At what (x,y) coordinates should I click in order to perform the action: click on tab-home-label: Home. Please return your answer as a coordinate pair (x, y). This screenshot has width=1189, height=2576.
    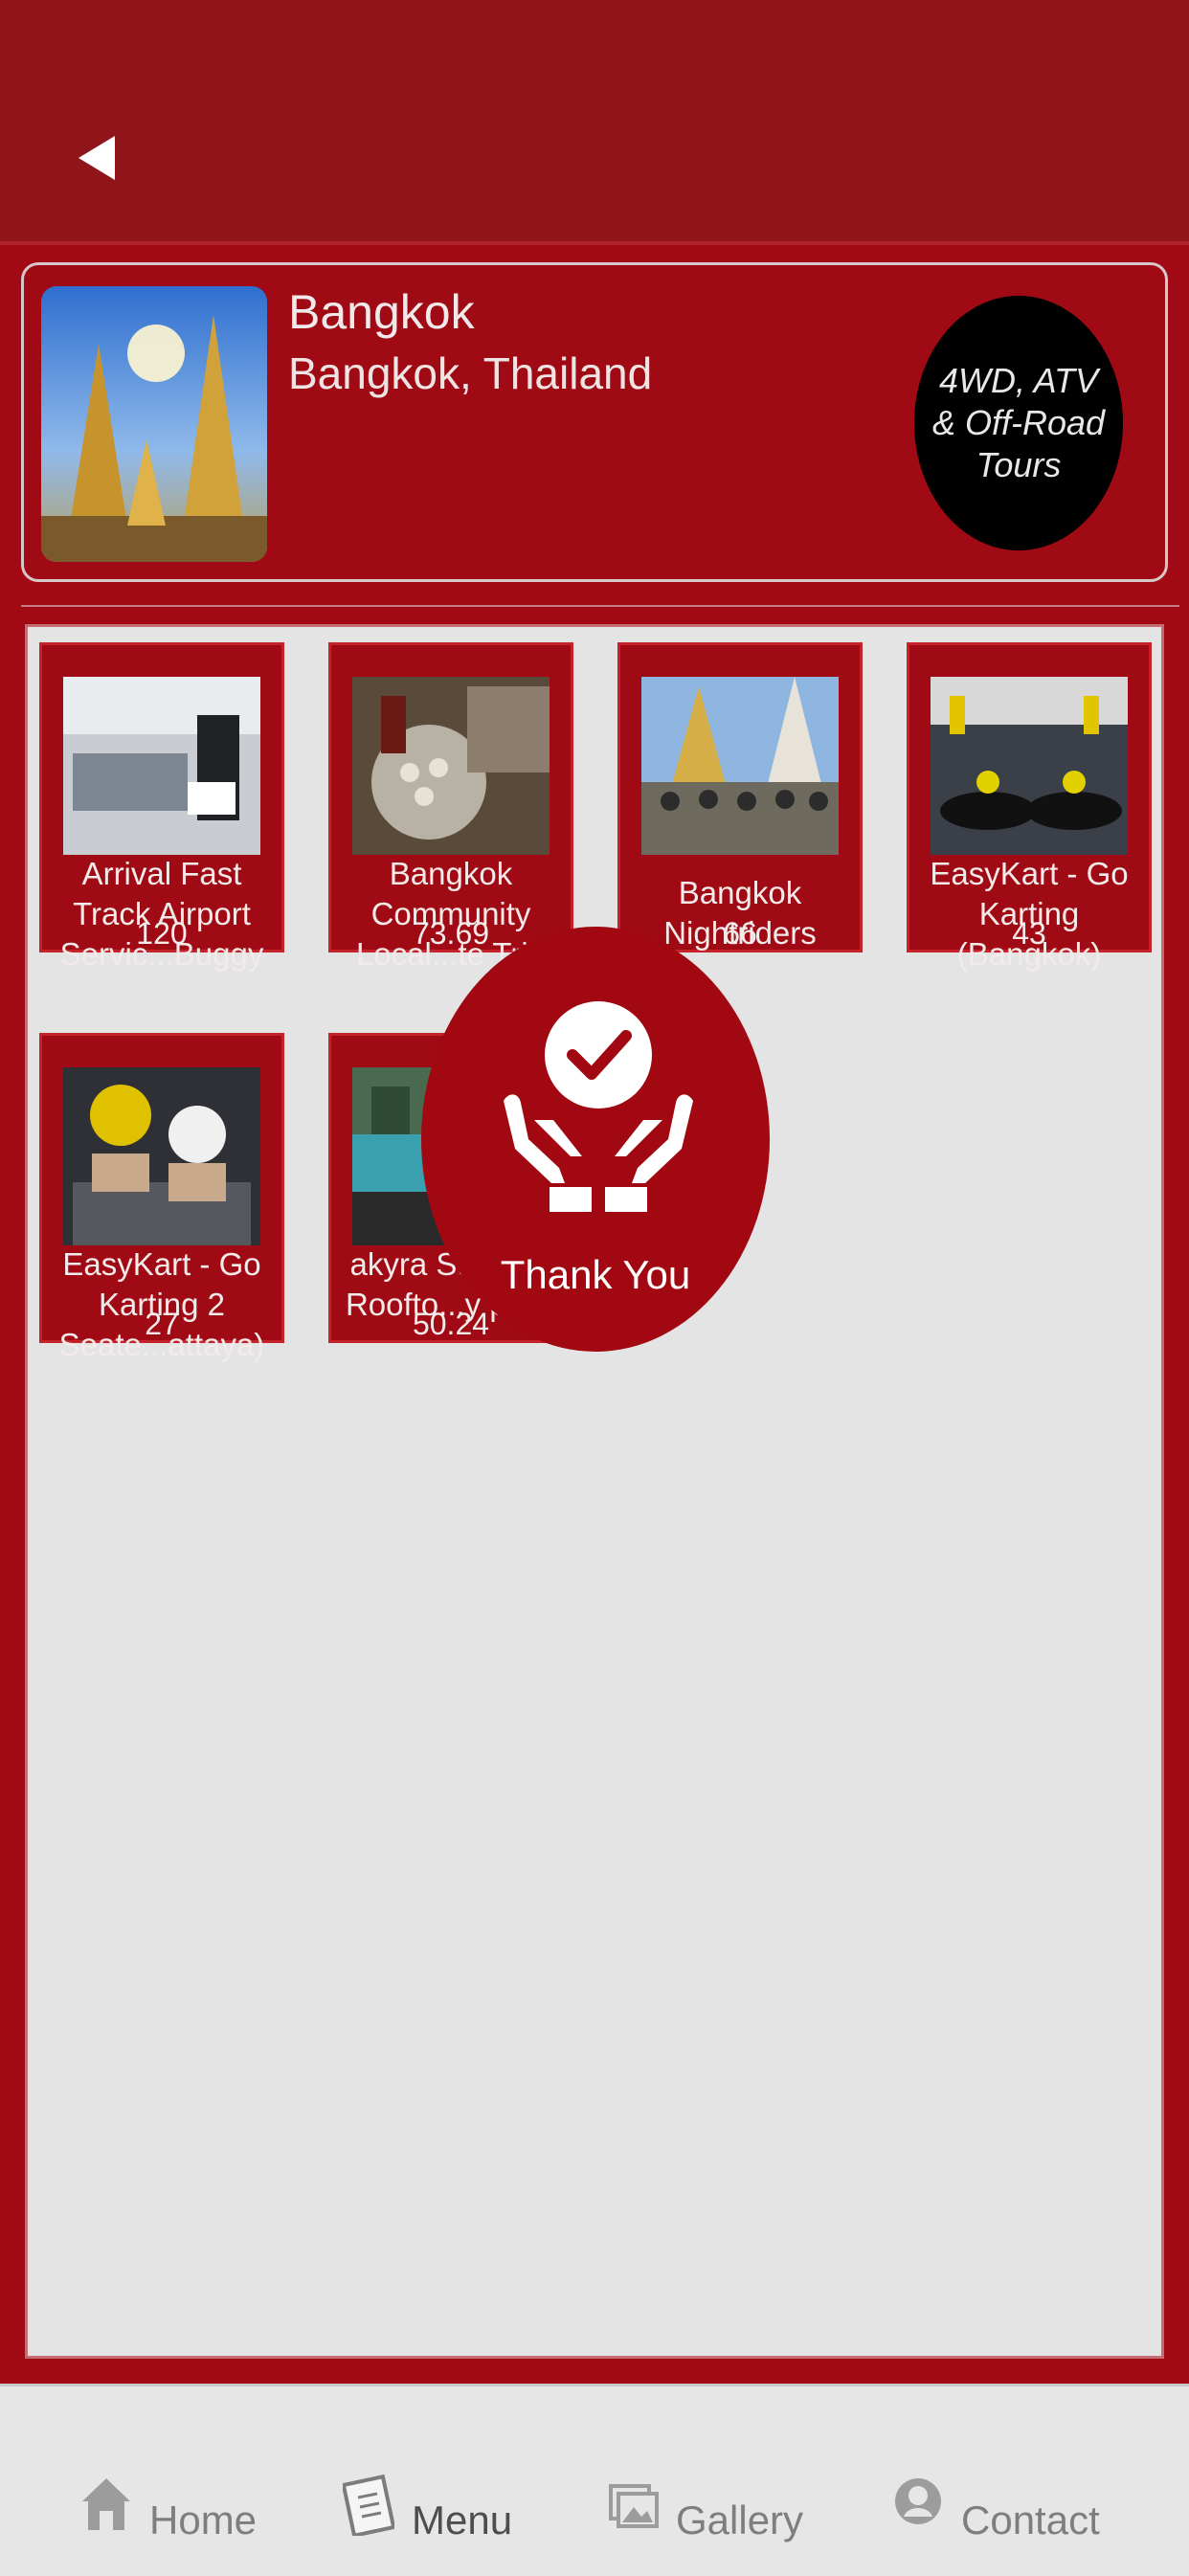
    Looking at the image, I should click on (203, 2520).